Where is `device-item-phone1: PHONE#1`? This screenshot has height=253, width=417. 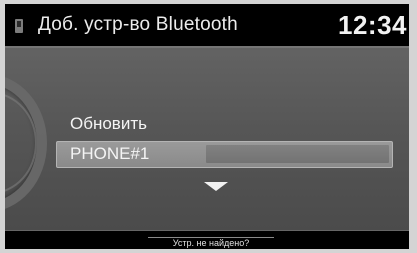
device-item-phone1: PHONE#1 is located at coordinates (224, 154).